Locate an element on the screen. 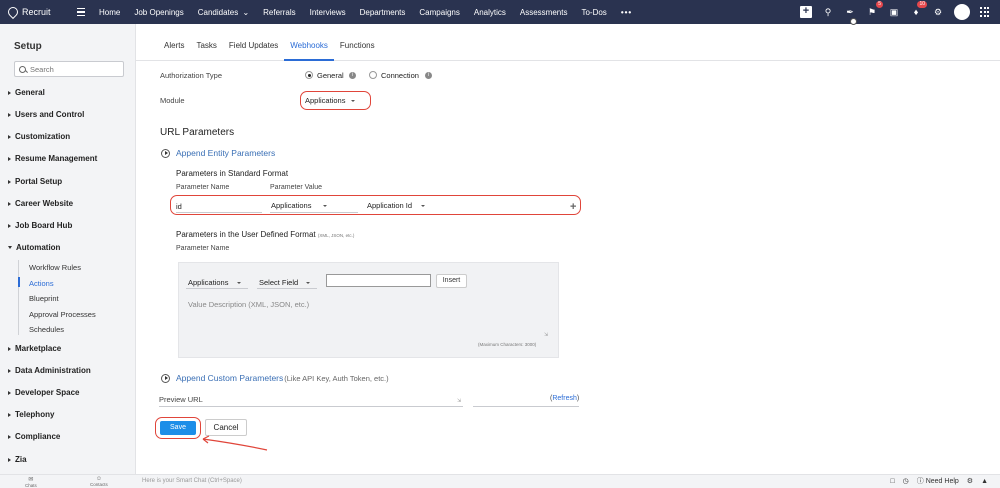 The image size is (1000, 488). max-chars-note: (Maximum Characters: 3000) is located at coordinates (507, 344).